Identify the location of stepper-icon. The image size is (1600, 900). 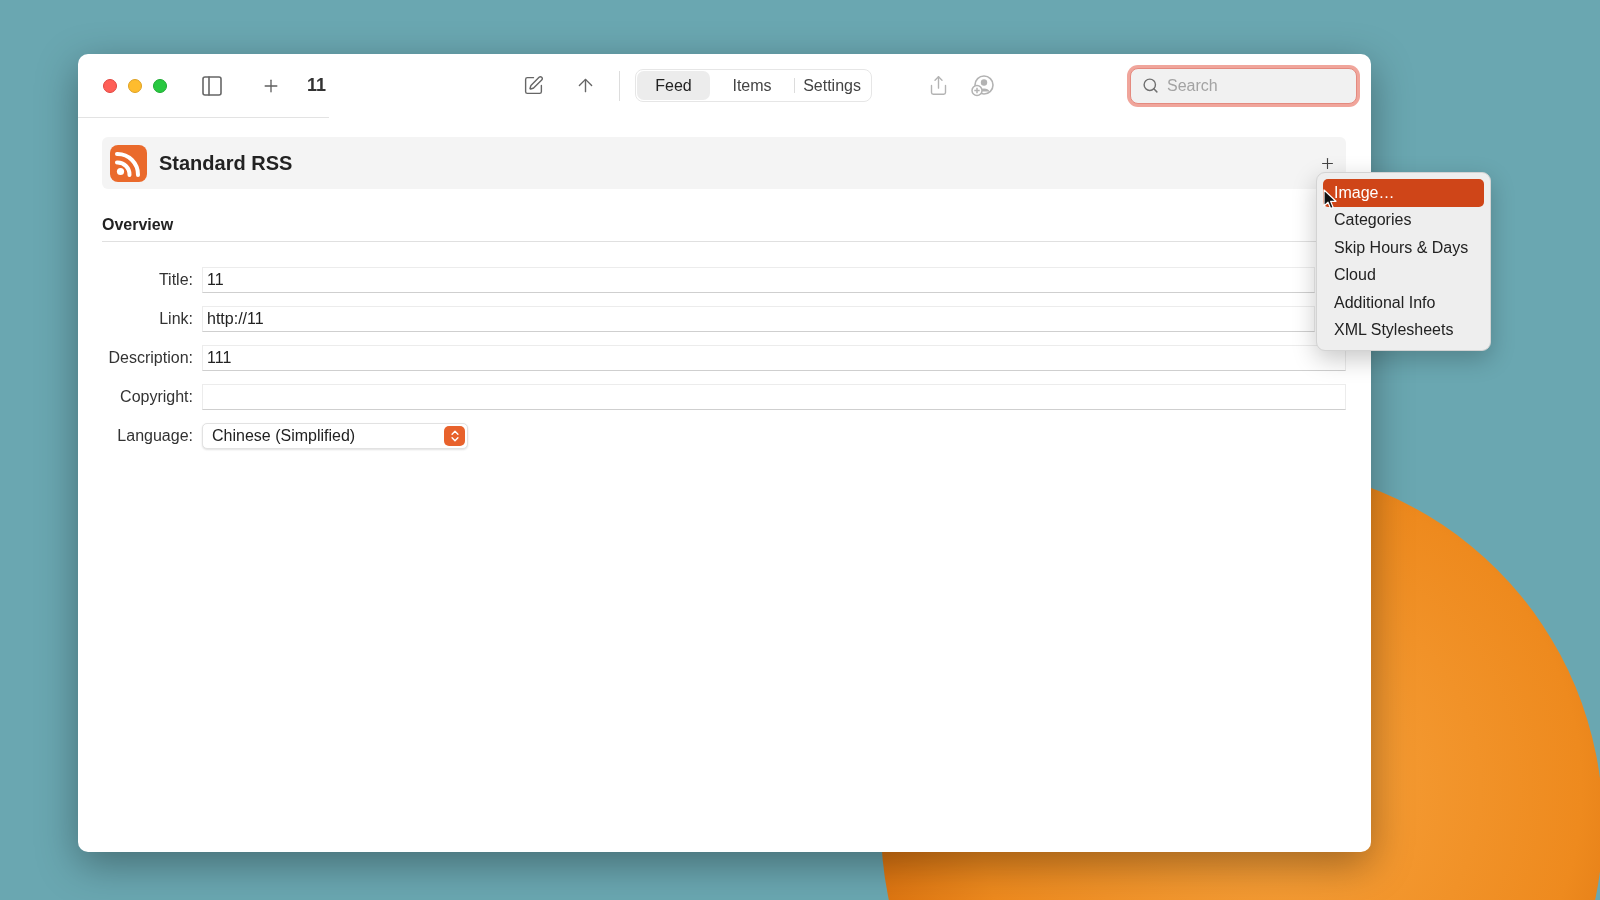
(454, 436).